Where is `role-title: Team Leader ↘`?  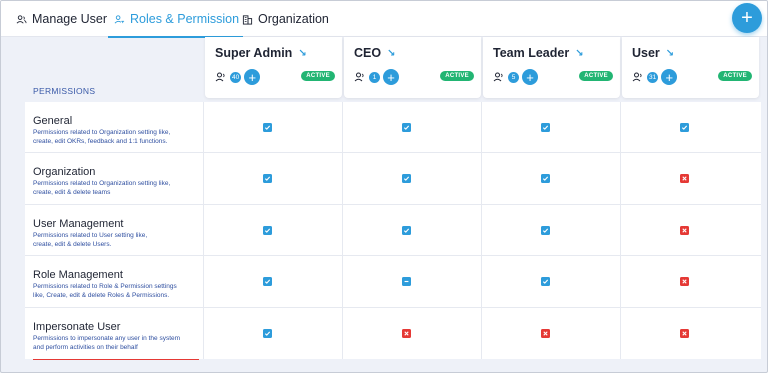
role-title: Team Leader ↘ is located at coordinates (538, 53).